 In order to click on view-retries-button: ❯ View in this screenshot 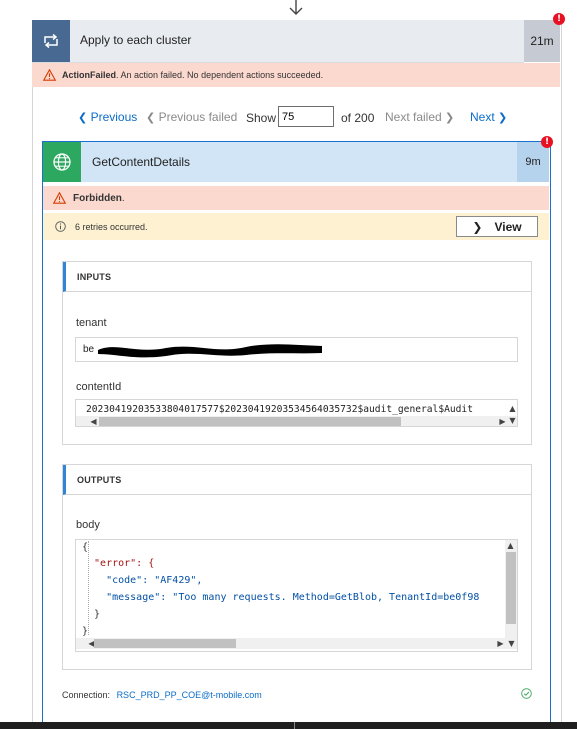, I will do `click(497, 226)`.